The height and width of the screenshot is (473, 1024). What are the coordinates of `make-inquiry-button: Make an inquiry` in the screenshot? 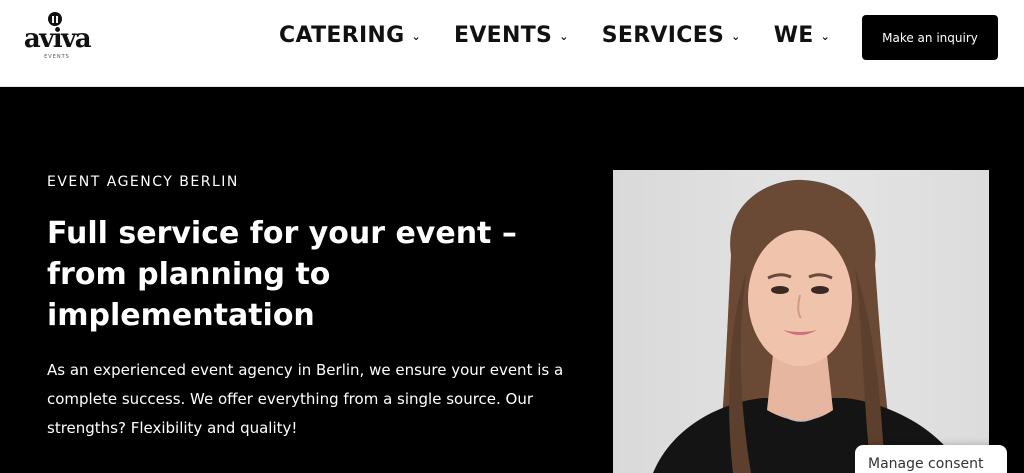 It's located at (930, 37).